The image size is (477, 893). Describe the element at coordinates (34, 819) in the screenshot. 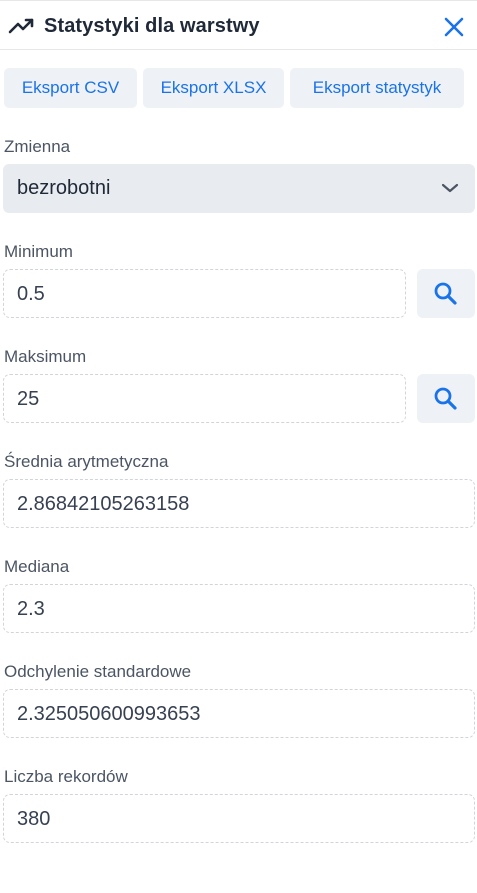

I see `record-count-value: 380` at that location.